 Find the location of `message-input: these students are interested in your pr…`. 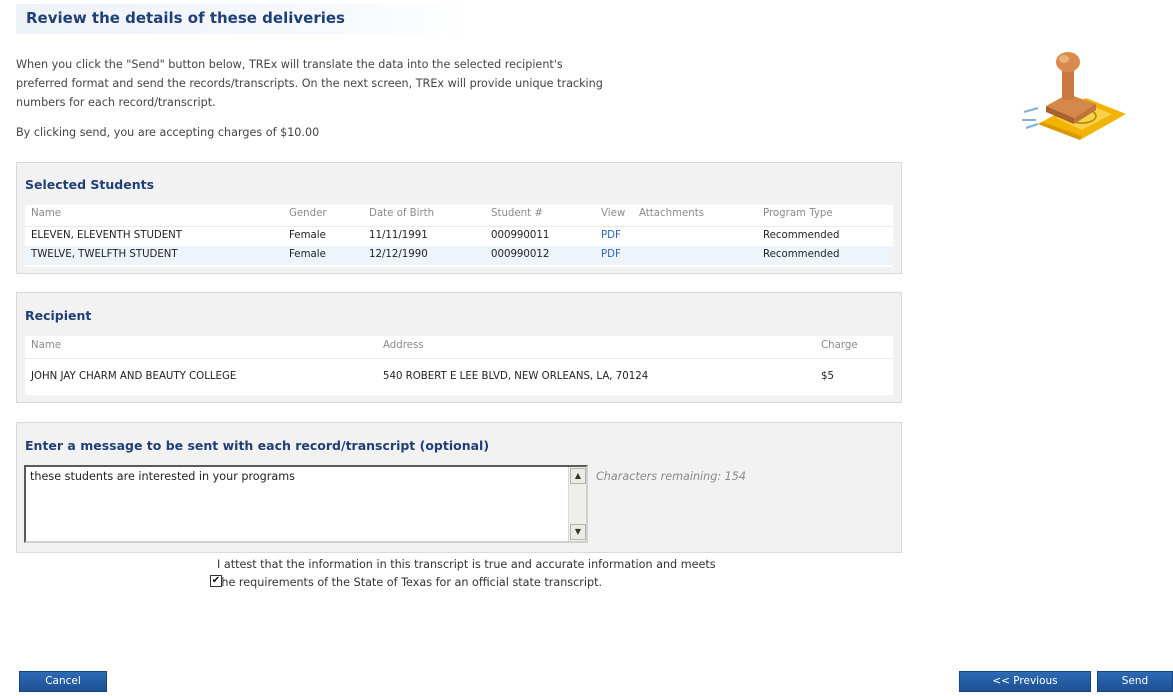

message-input: these students are interested in your pr… is located at coordinates (306, 504).